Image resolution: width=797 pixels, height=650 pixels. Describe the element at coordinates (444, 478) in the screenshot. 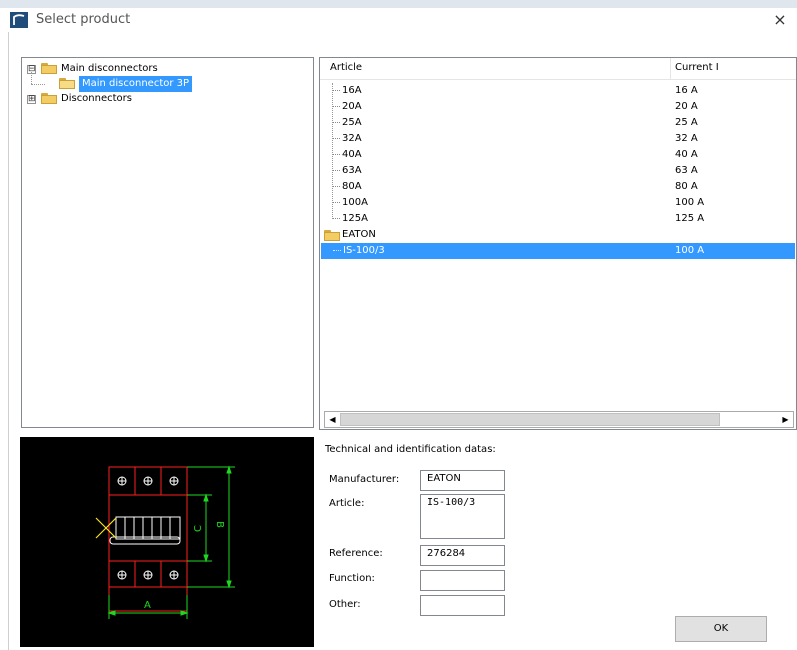

I see `manufacturer-value: EATON` at that location.